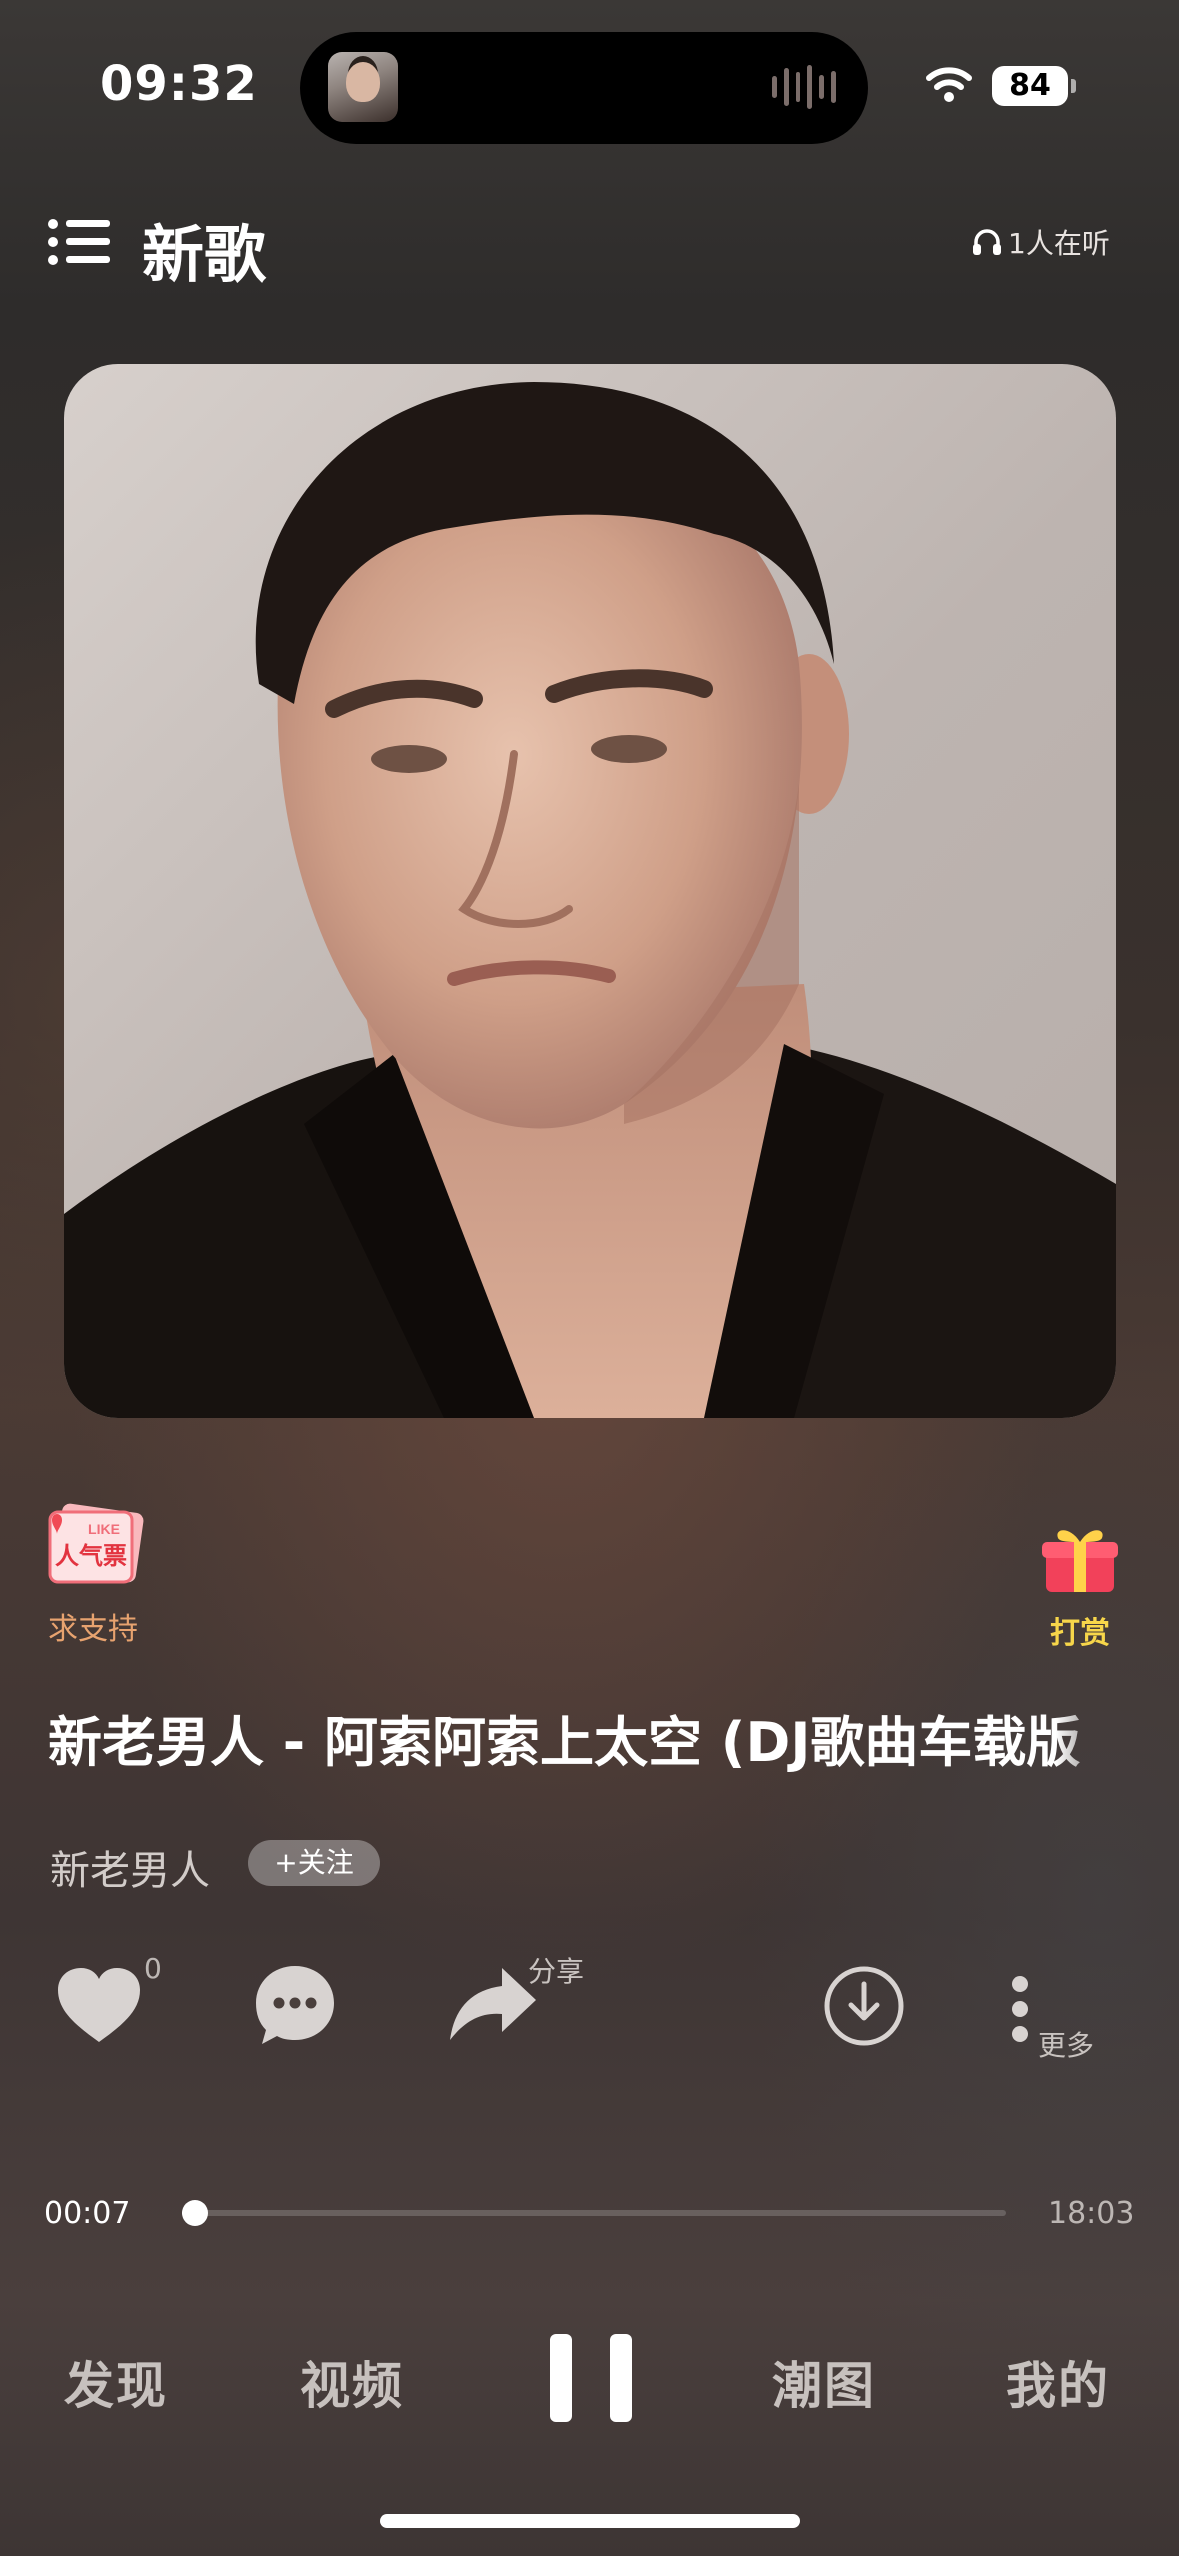 This screenshot has height=2556, width=1179. I want to click on share-icon, so click(493, 2004).